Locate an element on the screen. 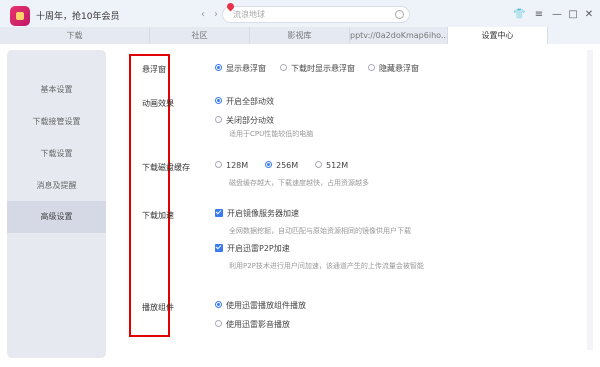 The height and width of the screenshot is (367, 600). sidebar-item-messages: 消息及提醒 is located at coordinates (56, 186).